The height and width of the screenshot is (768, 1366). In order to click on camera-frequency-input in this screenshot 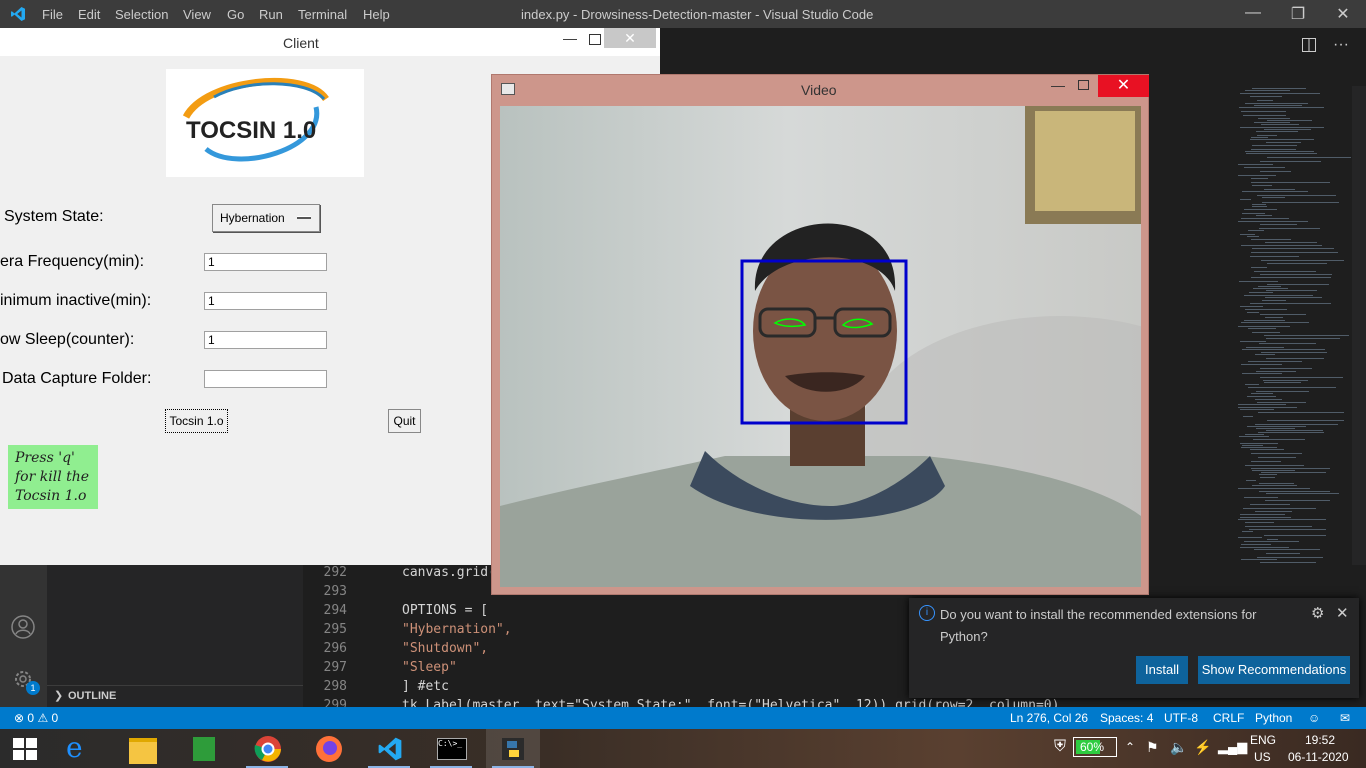, I will do `click(265, 262)`.